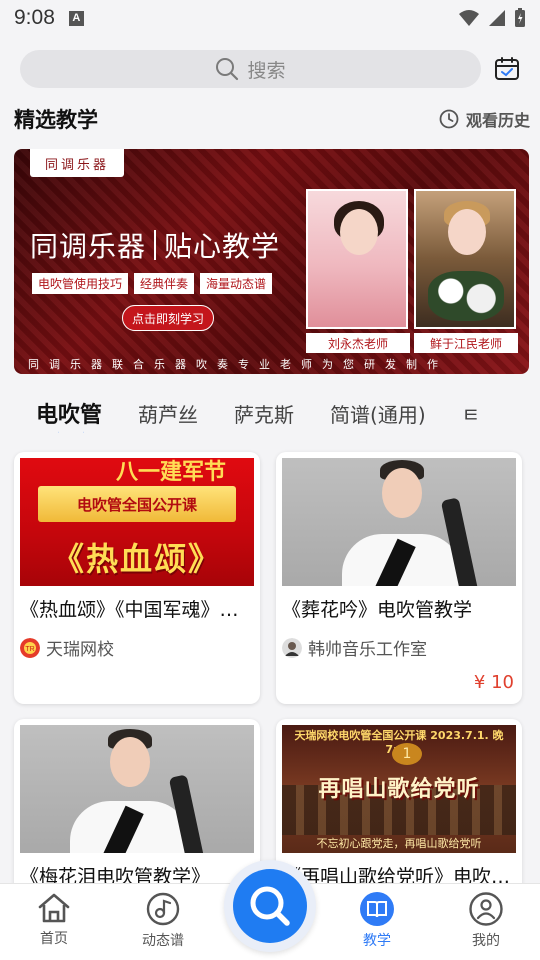 This screenshot has width=540, height=960. What do you see at coordinates (378, 413) in the screenshot?
I see `tab-numbered-notation: 简谱(通用)` at bounding box center [378, 413].